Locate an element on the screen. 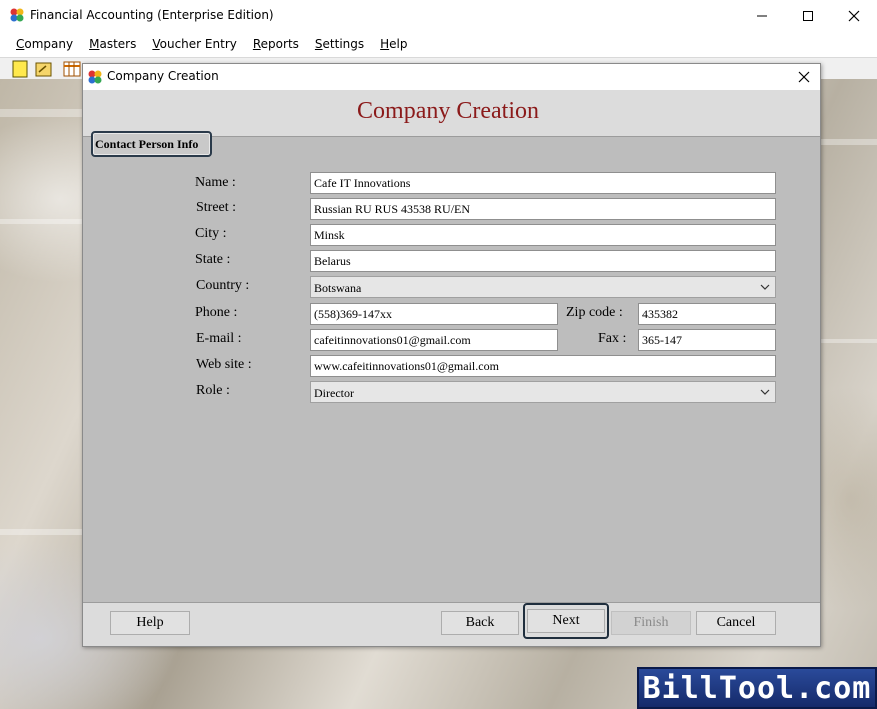 The width and height of the screenshot is (877, 709). name-input: Cafe IT Innovations is located at coordinates (543, 183).